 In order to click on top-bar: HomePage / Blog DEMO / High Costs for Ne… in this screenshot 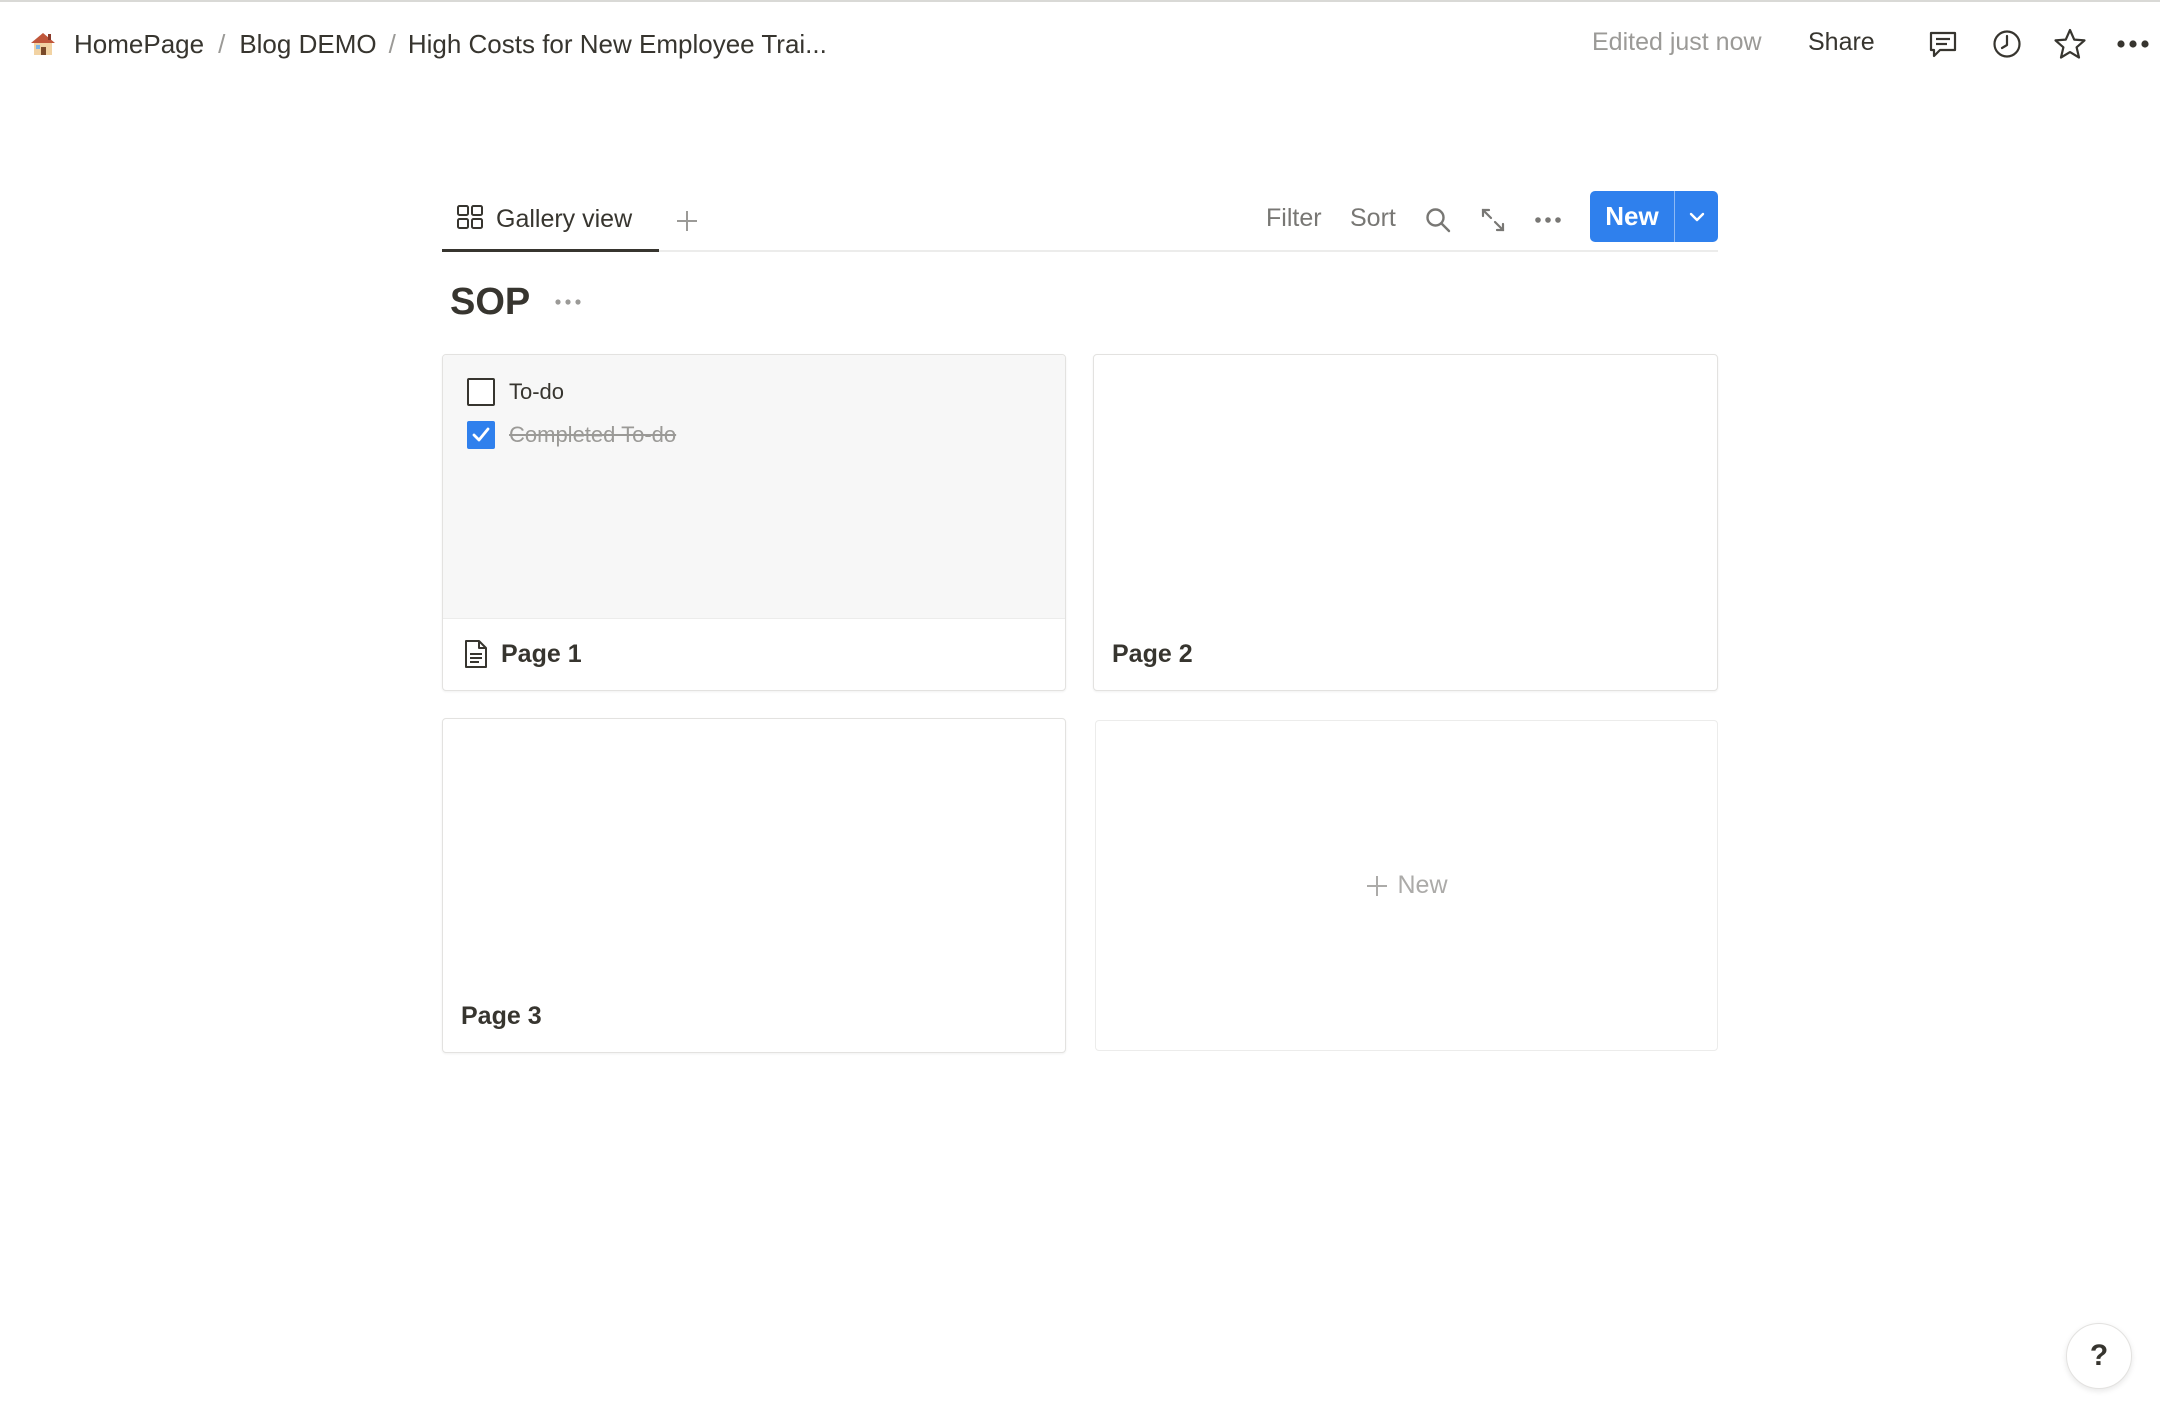, I will do `click(1080, 42)`.